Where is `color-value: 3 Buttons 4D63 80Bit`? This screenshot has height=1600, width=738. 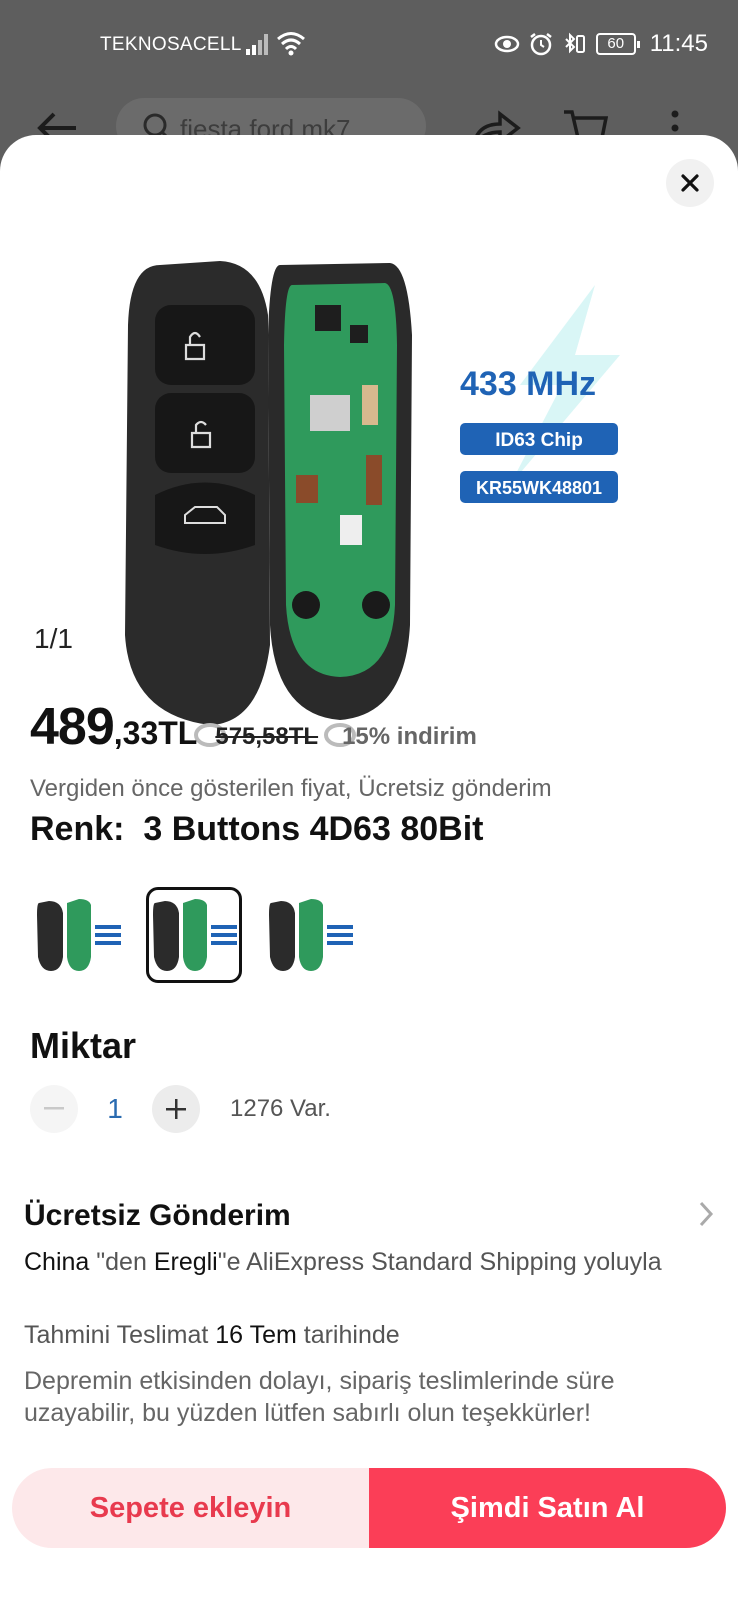
color-value: 3 Buttons 4D63 80Bit is located at coordinates (313, 829).